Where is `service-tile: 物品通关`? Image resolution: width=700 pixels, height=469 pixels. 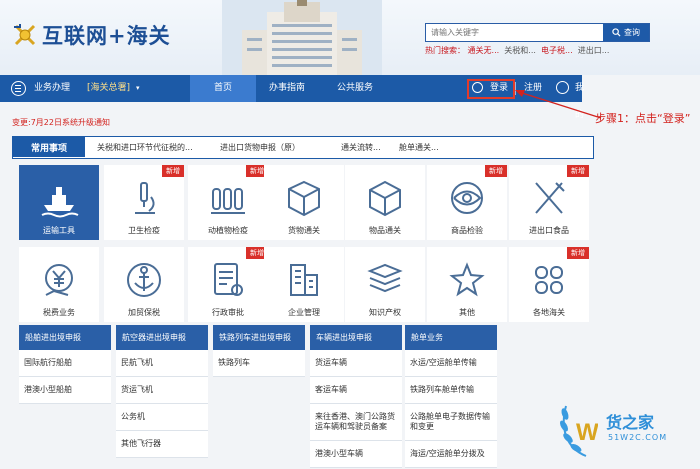
service-tile: 物品通关 is located at coordinates (385, 202).